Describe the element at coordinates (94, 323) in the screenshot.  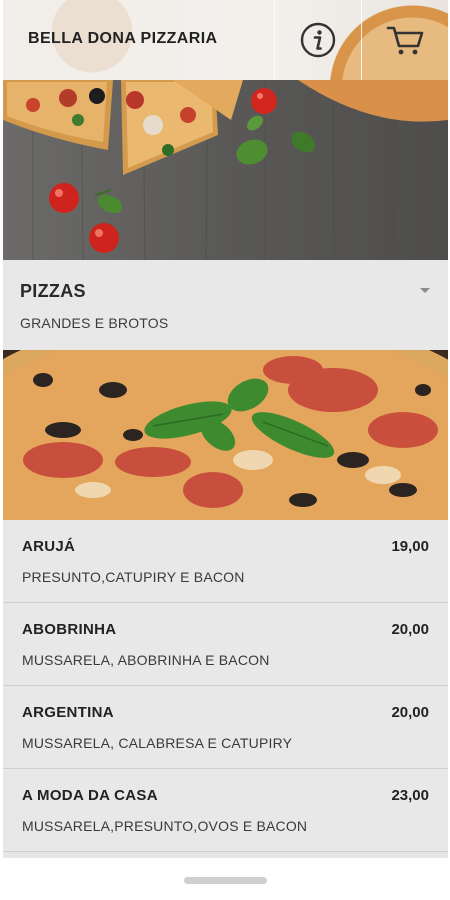
I see `category-subtitle: GRANDES E BROTOS` at that location.